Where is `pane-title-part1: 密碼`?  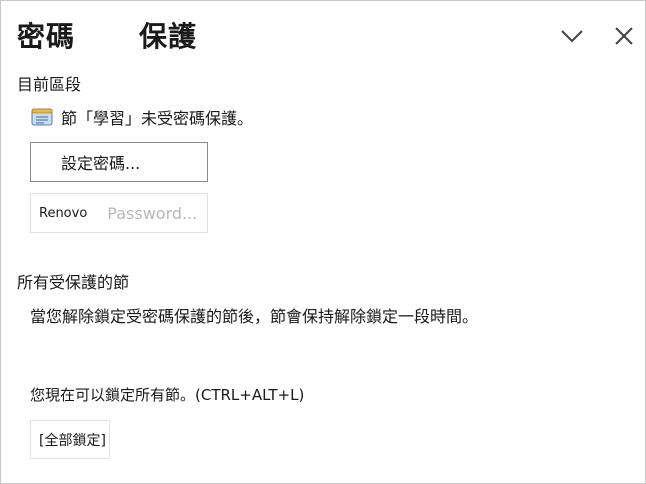
pane-title-part1: 密碼 is located at coordinates (46, 36).